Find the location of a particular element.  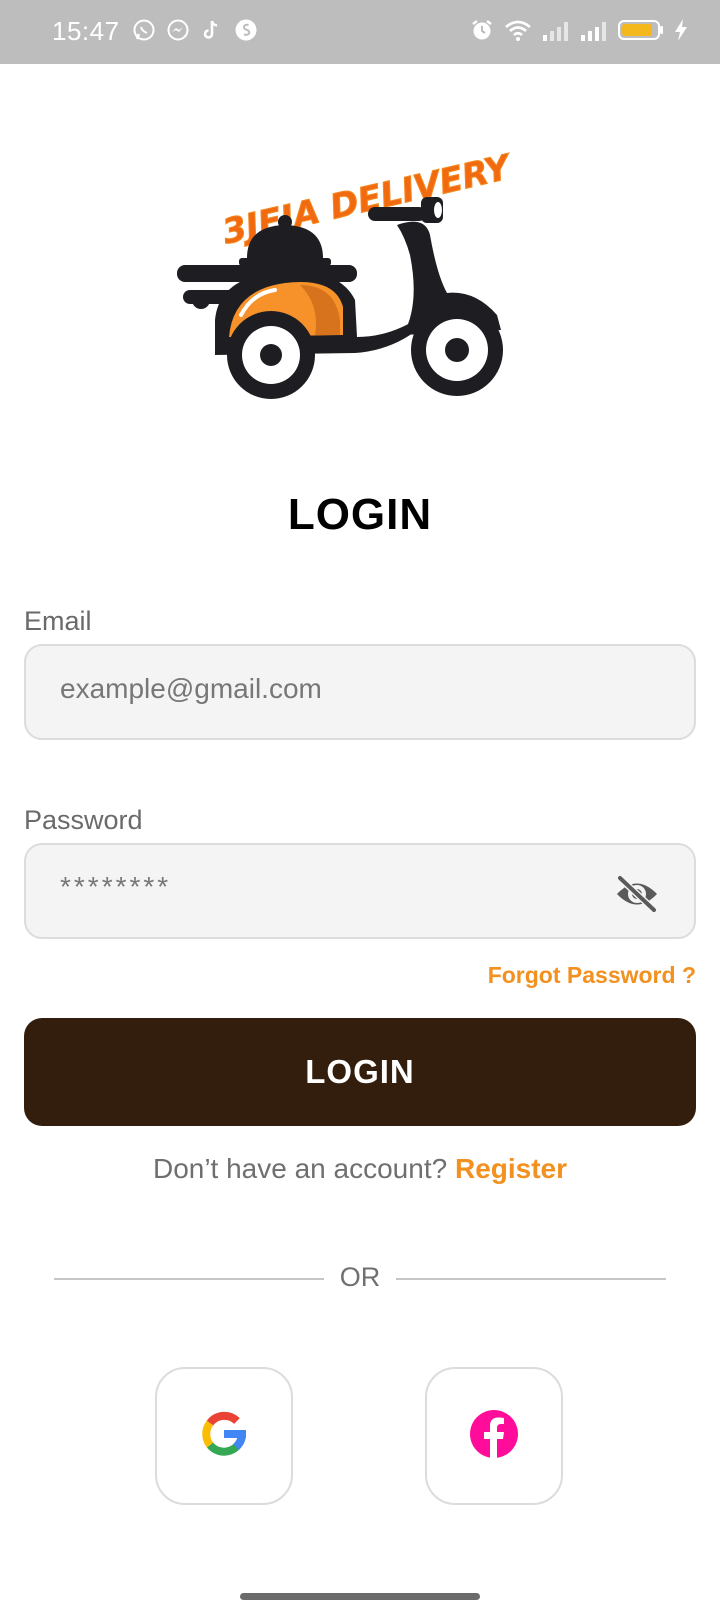

messenger-icon is located at coordinates (178, 30).